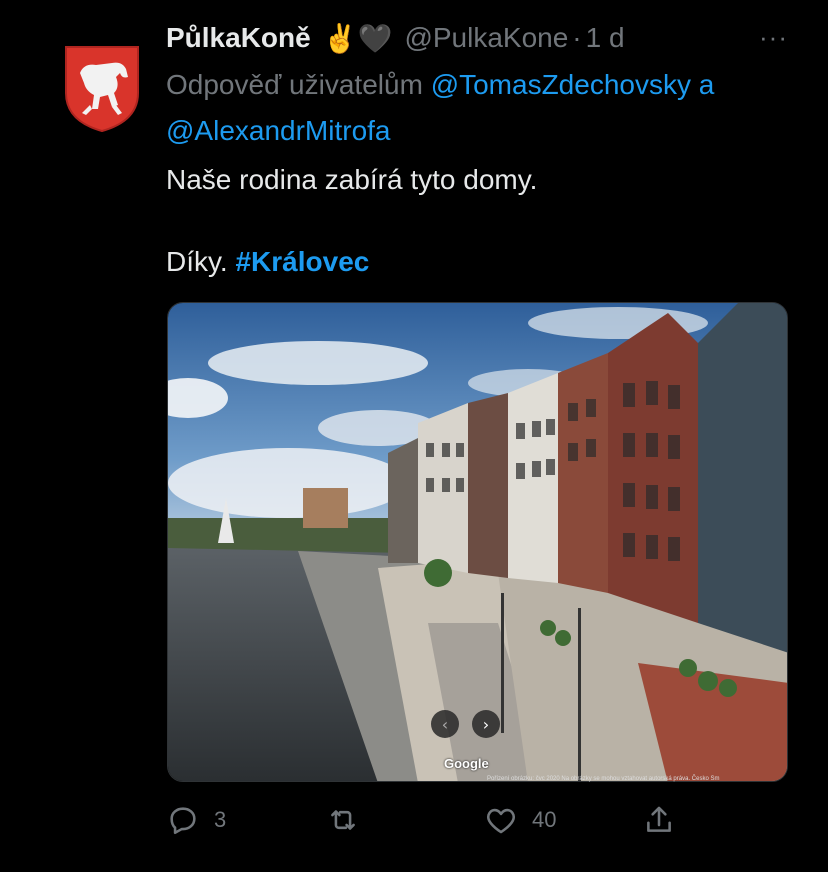 This screenshot has height=872, width=828. What do you see at coordinates (702, 84) in the screenshot?
I see `reply-connector: a` at bounding box center [702, 84].